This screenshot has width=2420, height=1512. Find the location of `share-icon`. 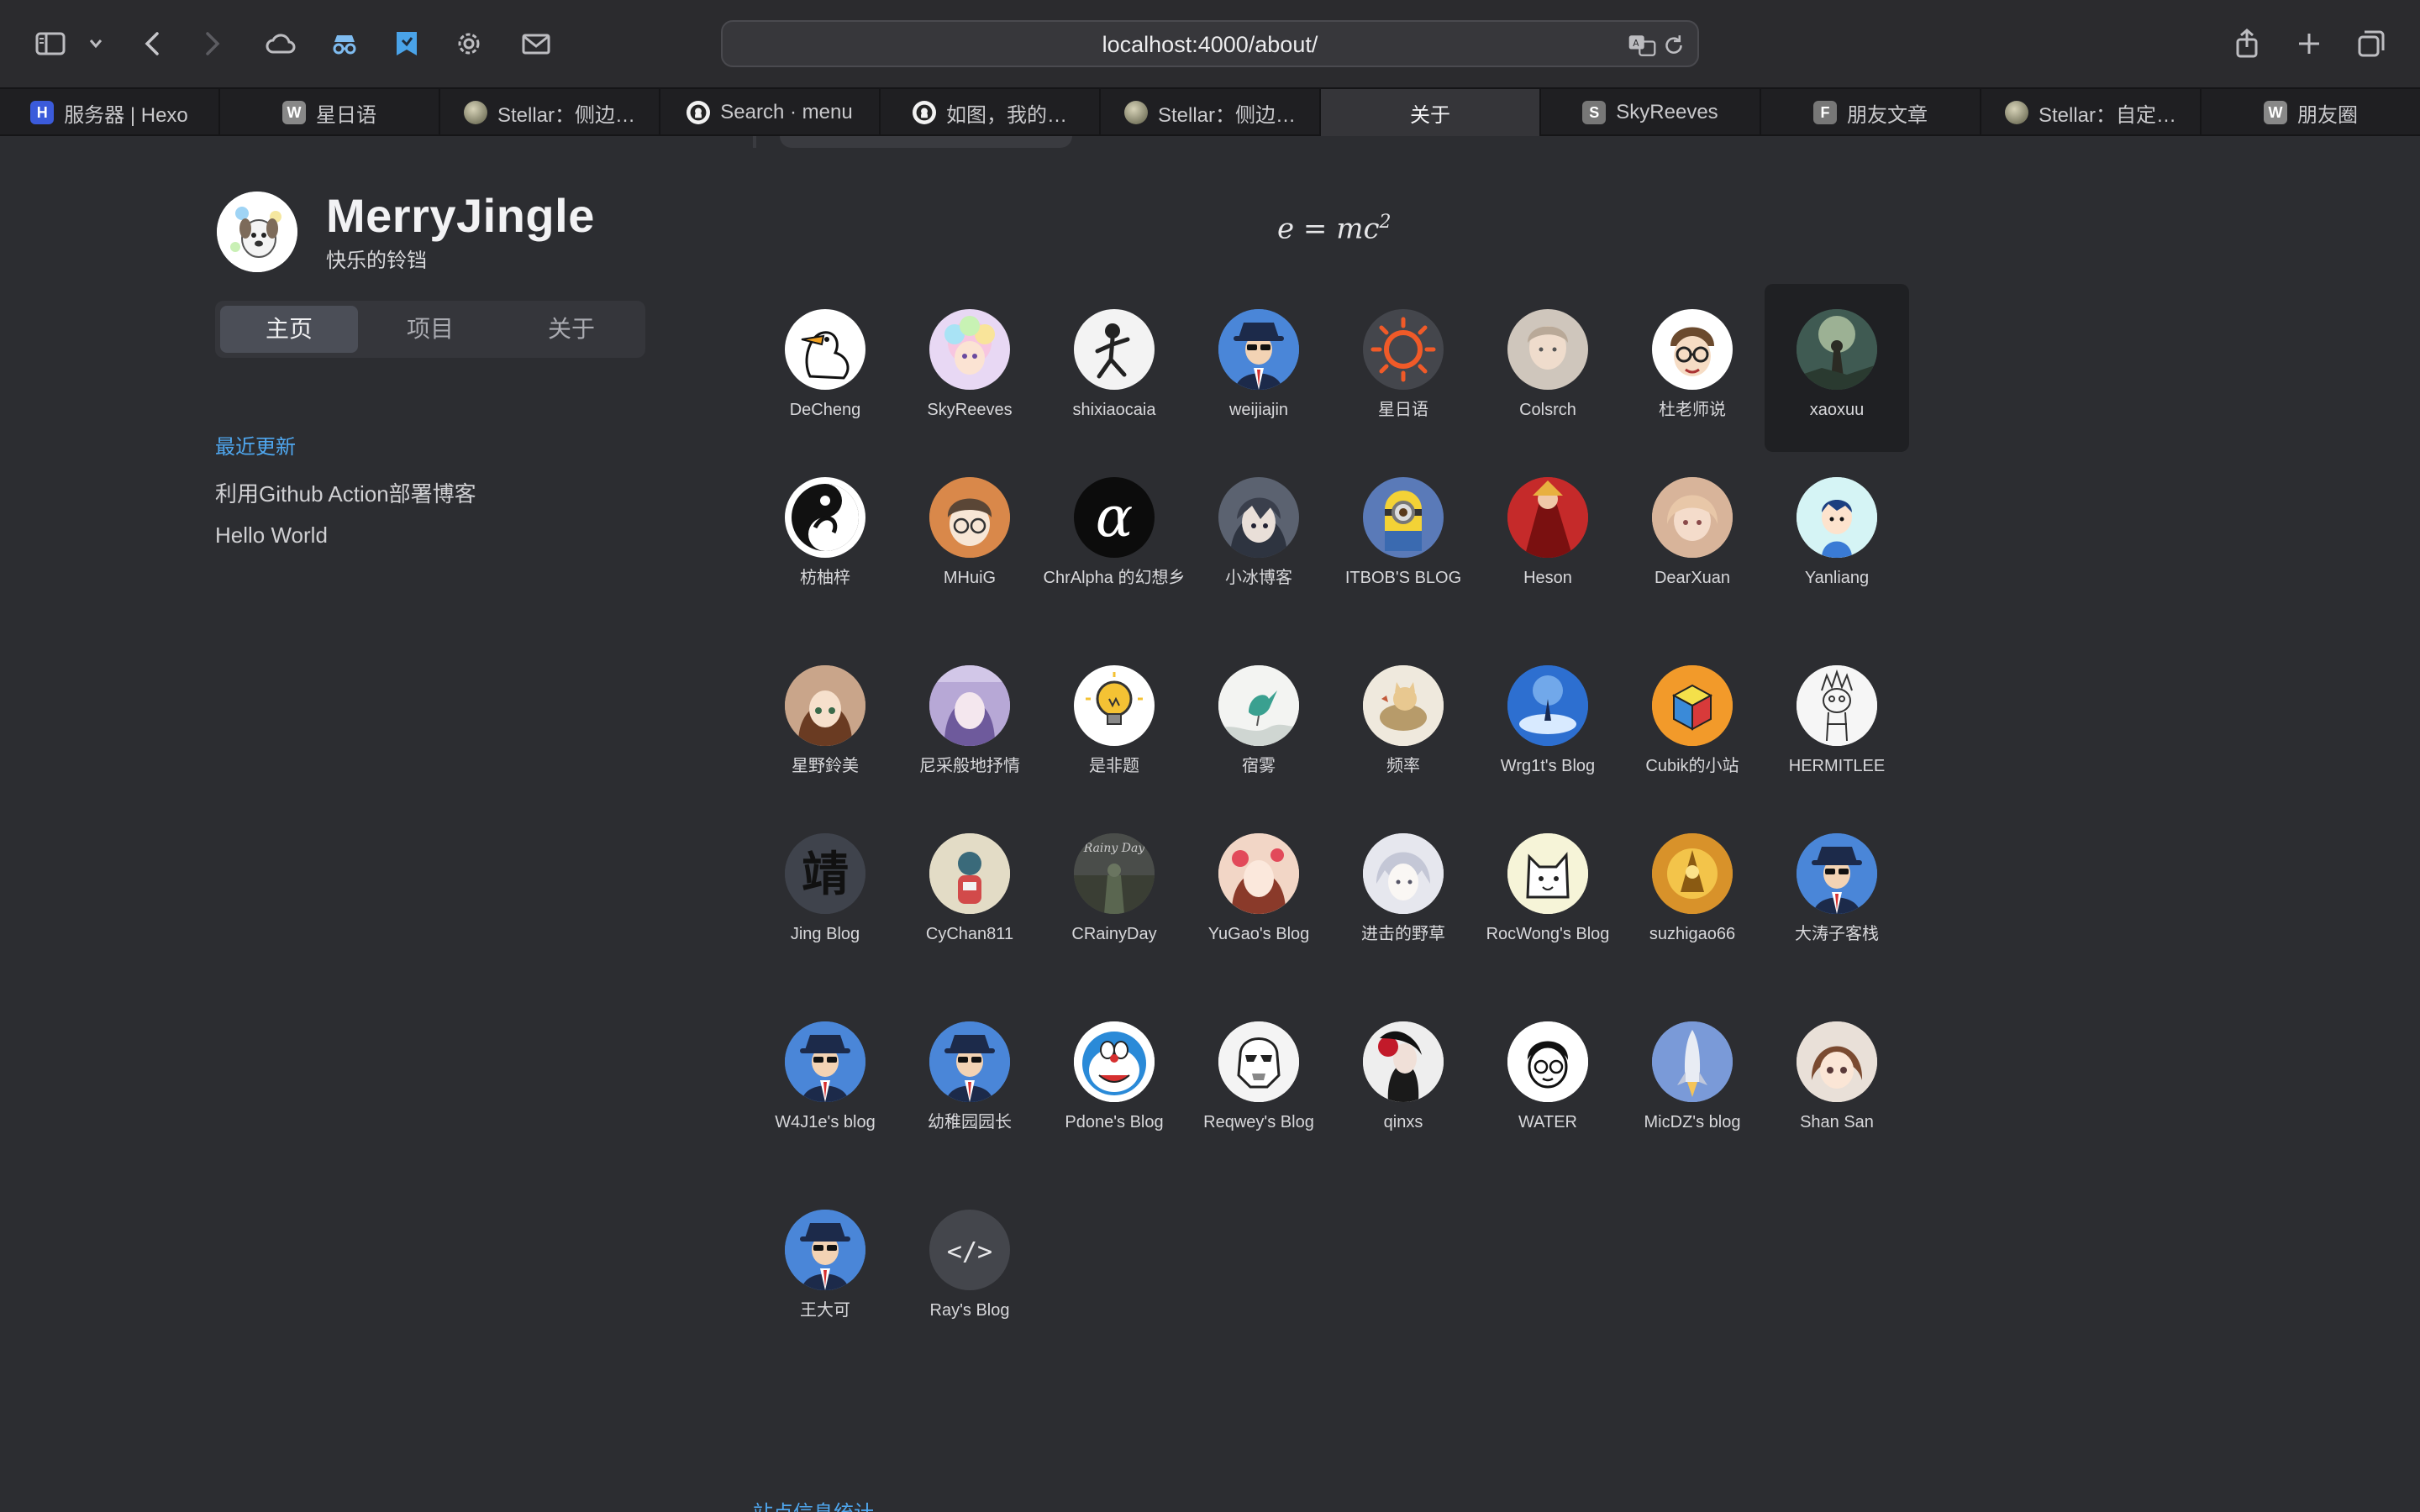

share-icon is located at coordinates (2247, 44).